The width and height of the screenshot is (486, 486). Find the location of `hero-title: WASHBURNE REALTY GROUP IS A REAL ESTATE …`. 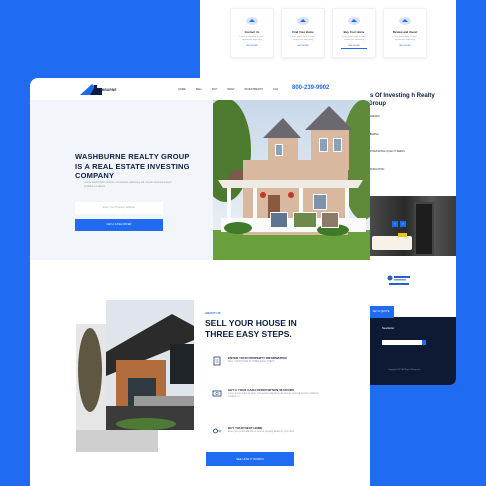

hero-title: WASHBURNE REALTY GROUP IS A REAL ESTATE … is located at coordinates (132, 166).